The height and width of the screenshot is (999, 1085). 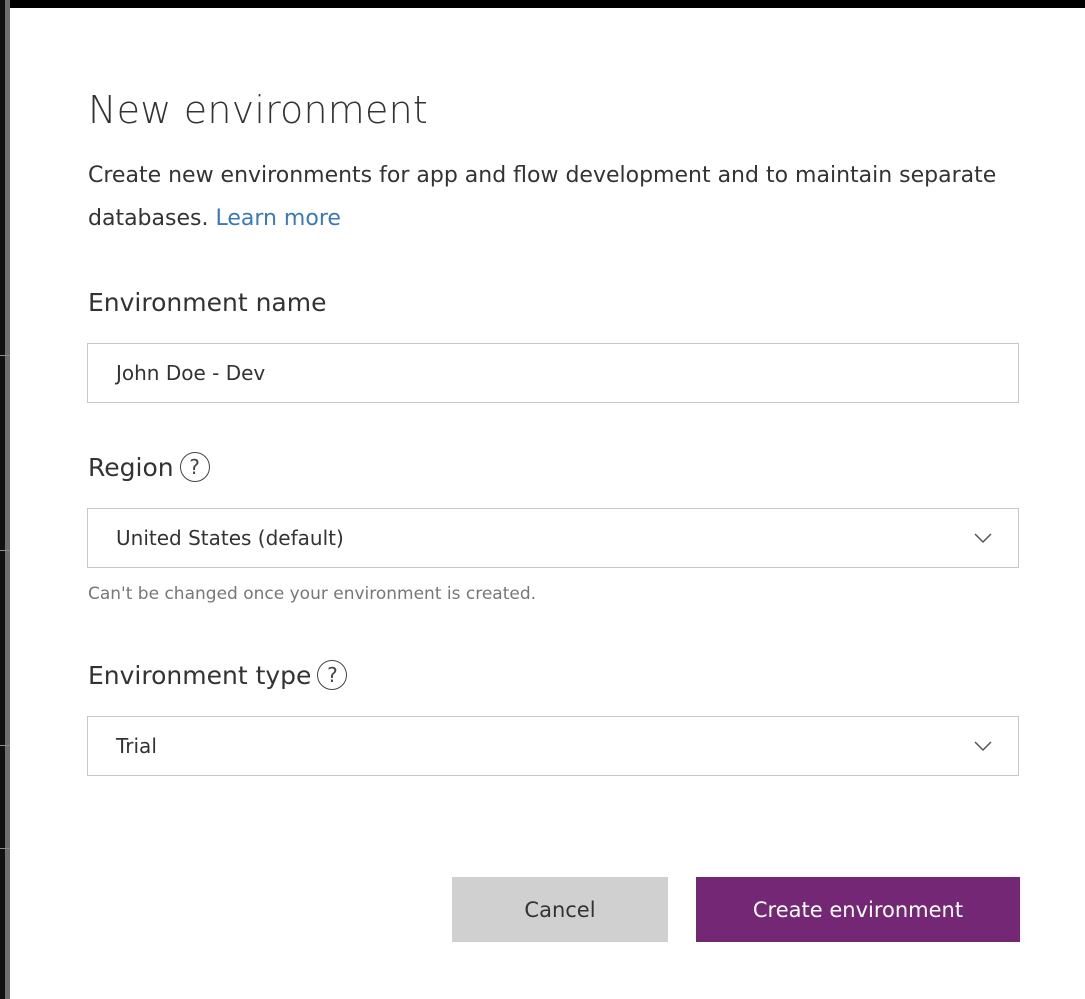 I want to click on learn-more-link: Learn more, so click(x=277, y=218).